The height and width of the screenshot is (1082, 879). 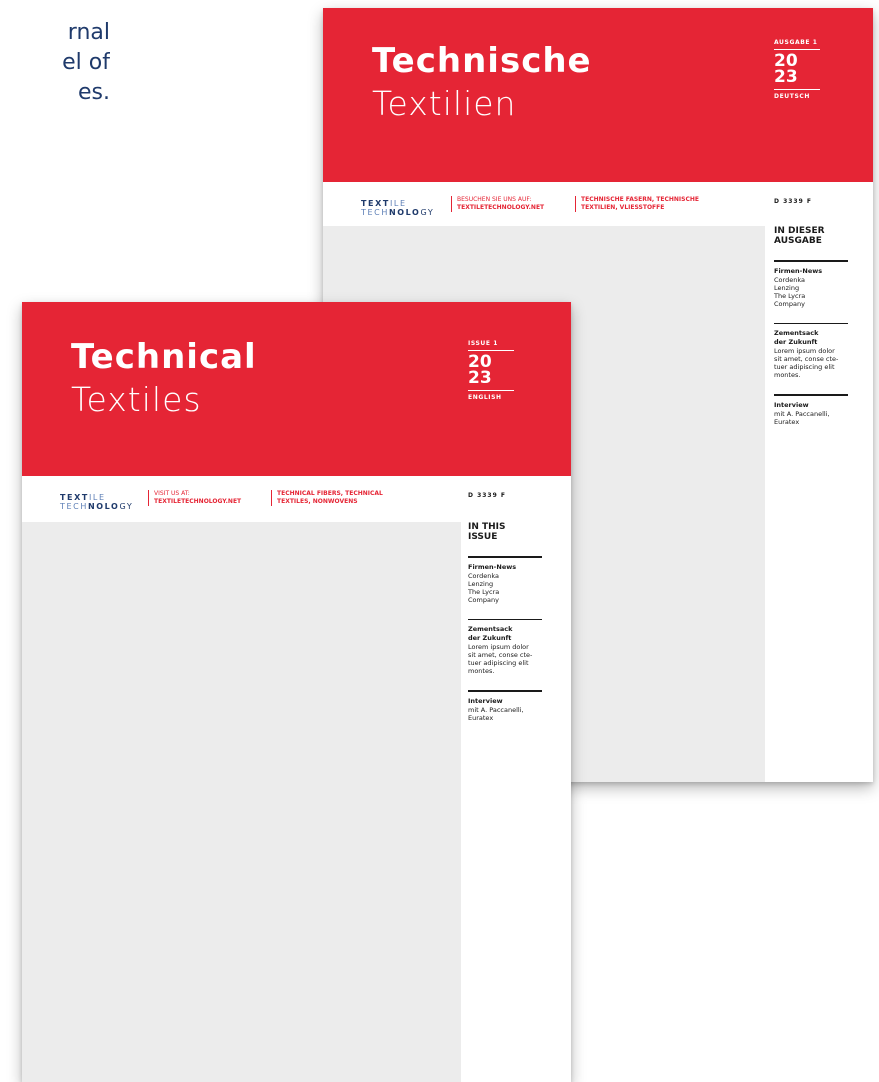 I want to click on toc-title: IN DIESER AUSGABE, so click(x=814, y=236).